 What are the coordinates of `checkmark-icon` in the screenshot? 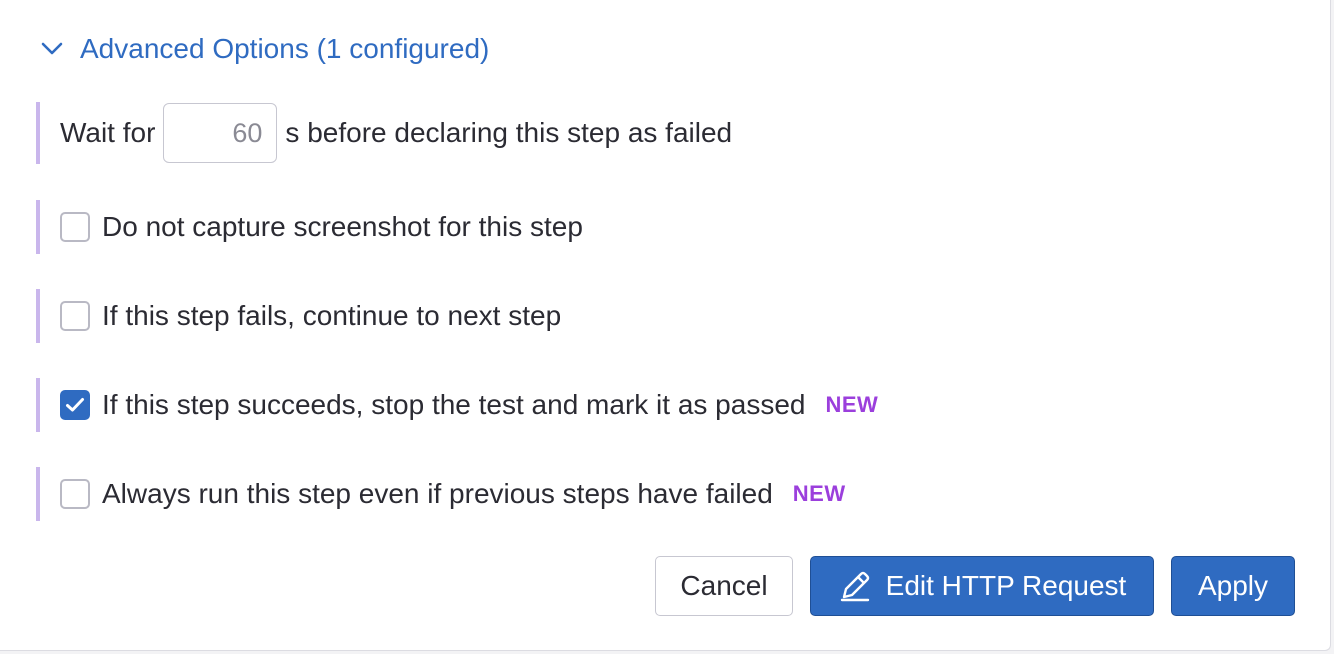 It's located at (75, 405).